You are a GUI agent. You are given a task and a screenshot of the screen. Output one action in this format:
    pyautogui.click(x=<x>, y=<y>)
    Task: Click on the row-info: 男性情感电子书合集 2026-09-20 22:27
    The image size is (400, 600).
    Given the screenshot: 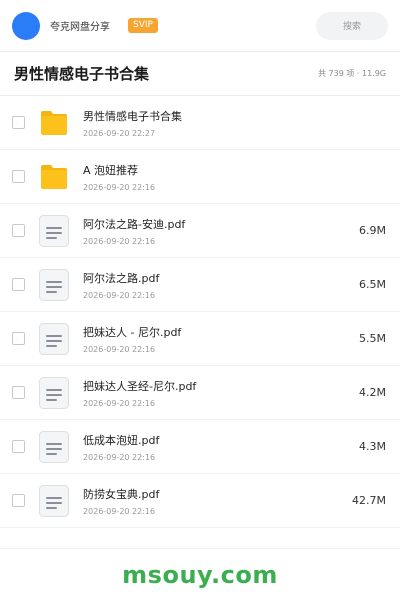 What is the action you would take?
    pyautogui.click(x=230, y=123)
    